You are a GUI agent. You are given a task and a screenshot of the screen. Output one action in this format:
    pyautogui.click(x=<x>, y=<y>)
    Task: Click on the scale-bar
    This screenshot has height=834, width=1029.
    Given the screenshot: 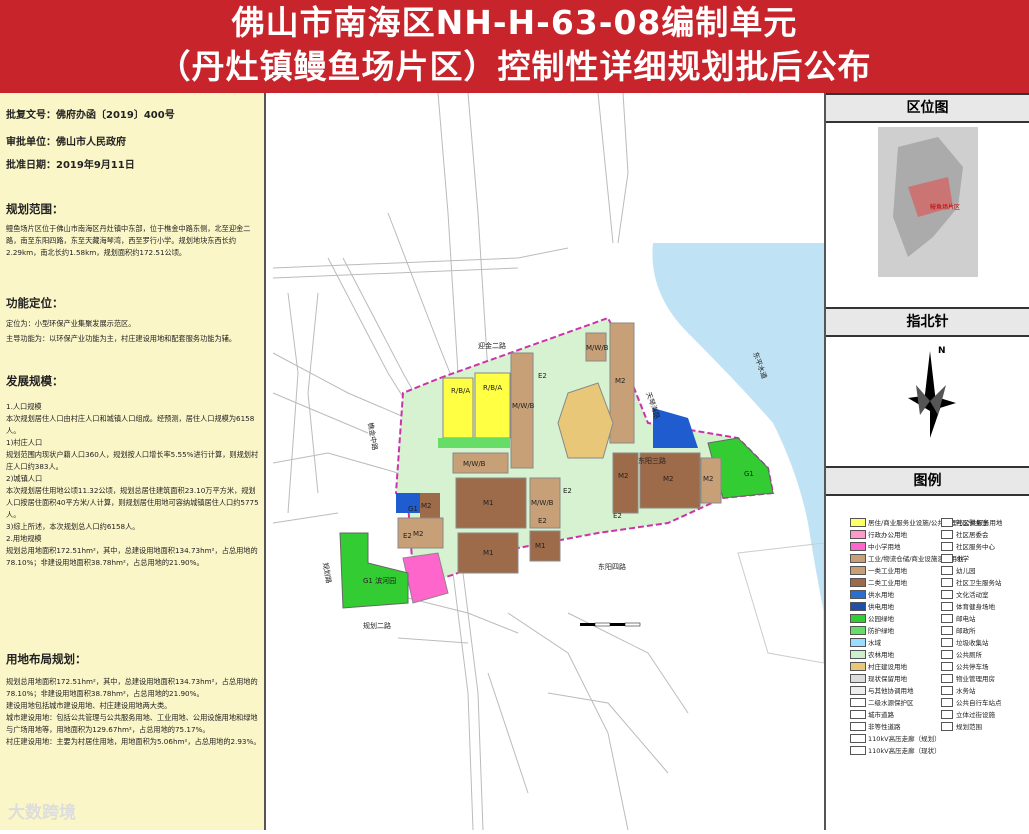 What is the action you would take?
    pyautogui.click(x=610, y=624)
    